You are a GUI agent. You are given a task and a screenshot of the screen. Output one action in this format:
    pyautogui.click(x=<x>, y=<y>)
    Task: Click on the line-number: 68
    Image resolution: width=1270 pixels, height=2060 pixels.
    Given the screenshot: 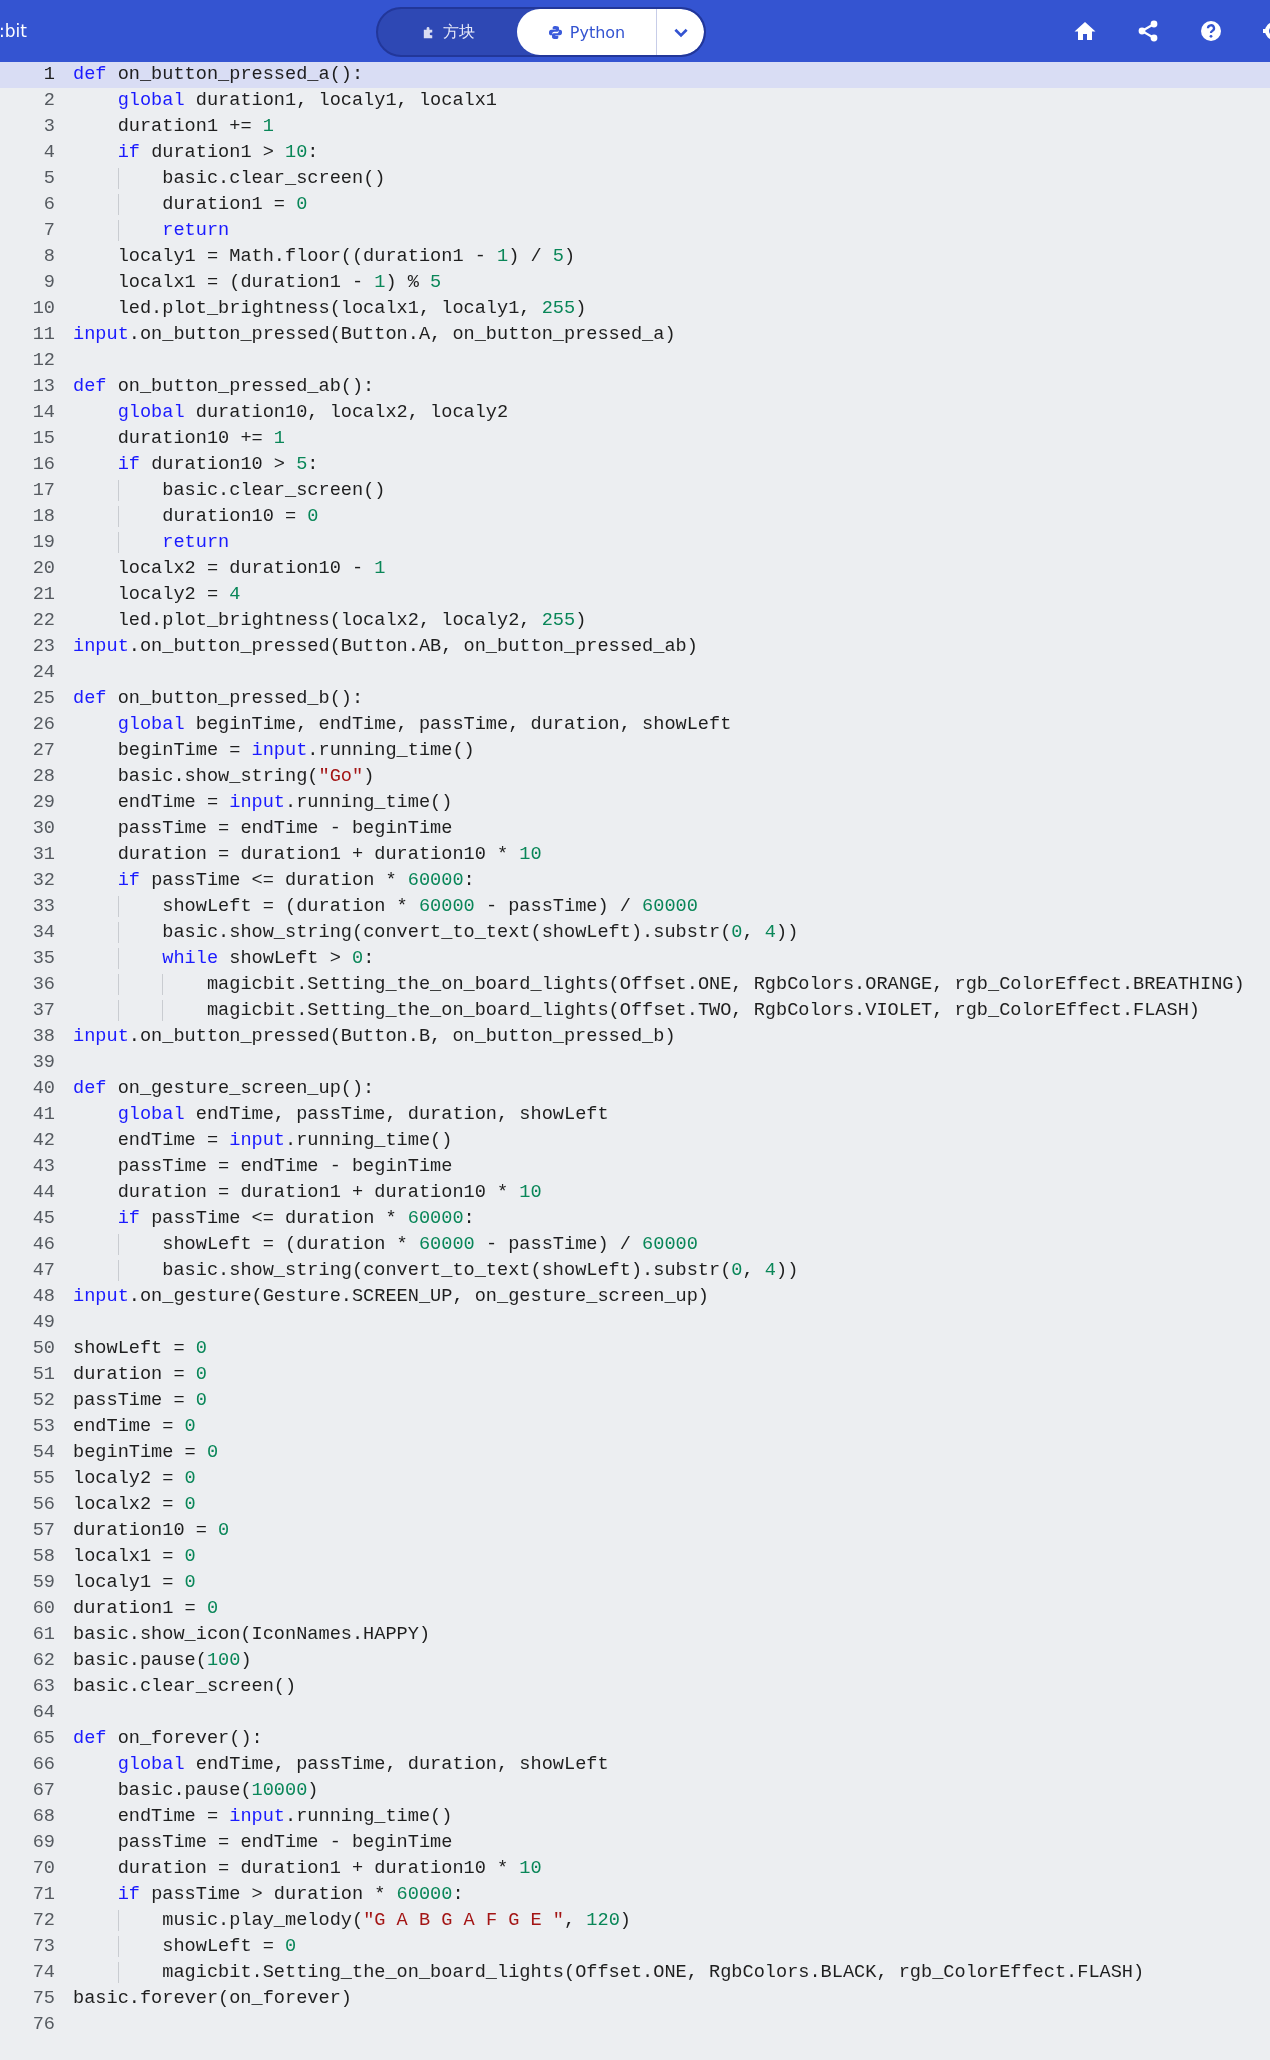 What is the action you would take?
    pyautogui.click(x=43, y=1817)
    